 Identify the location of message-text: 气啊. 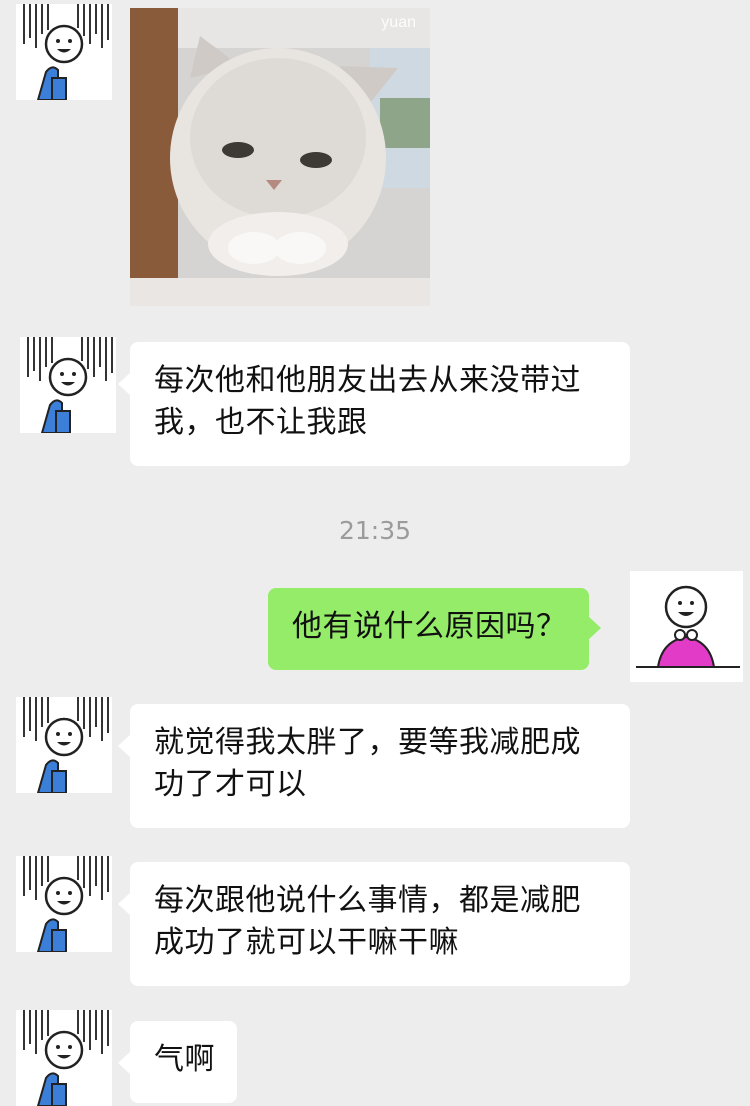
(184, 1059).